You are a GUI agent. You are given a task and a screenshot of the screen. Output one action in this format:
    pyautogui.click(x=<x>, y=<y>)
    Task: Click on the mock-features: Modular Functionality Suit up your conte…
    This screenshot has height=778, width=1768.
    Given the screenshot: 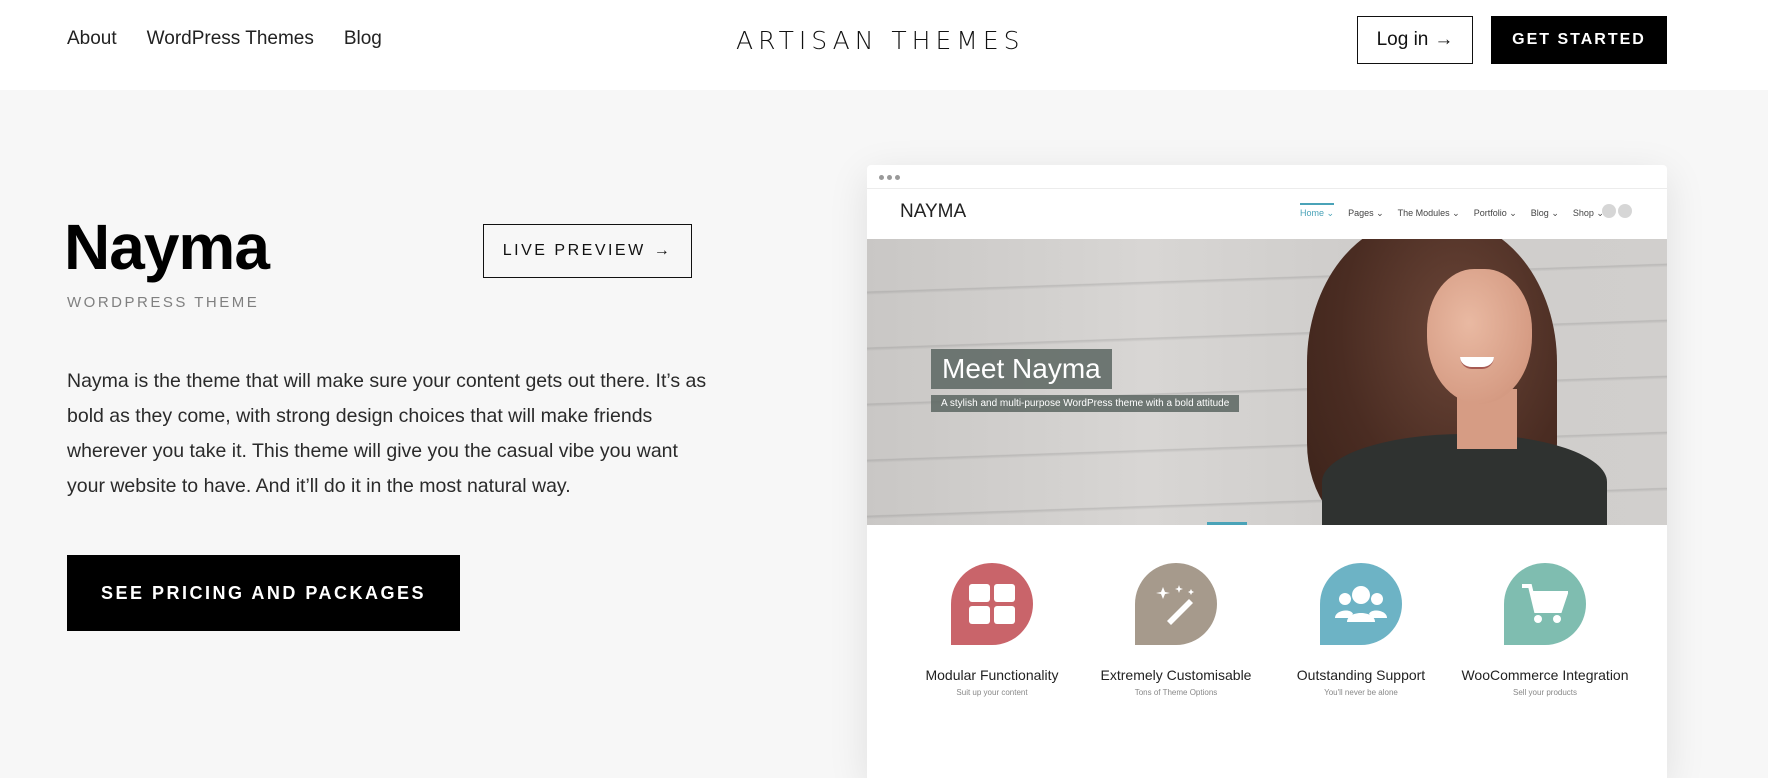 What is the action you would take?
    pyautogui.click(x=1267, y=653)
    